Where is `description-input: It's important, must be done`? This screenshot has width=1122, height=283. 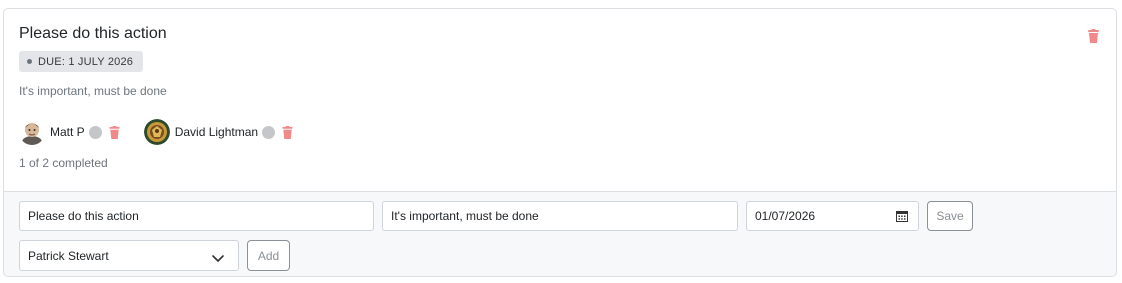
description-input: It's important, must be done is located at coordinates (560, 216).